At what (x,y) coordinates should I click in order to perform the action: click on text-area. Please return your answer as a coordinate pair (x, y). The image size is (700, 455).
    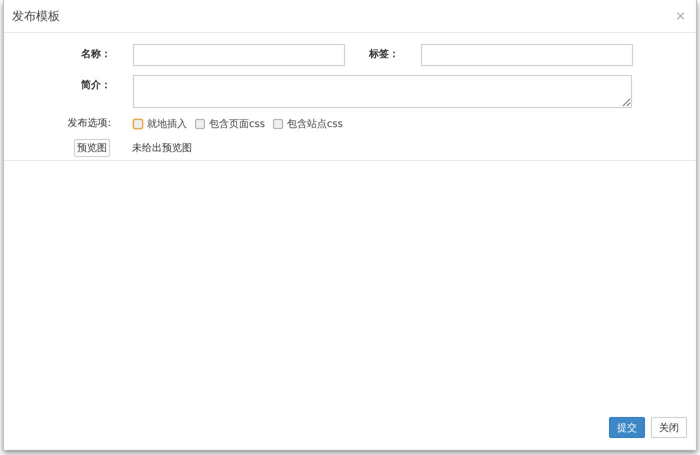
    Looking at the image, I should click on (382, 91).